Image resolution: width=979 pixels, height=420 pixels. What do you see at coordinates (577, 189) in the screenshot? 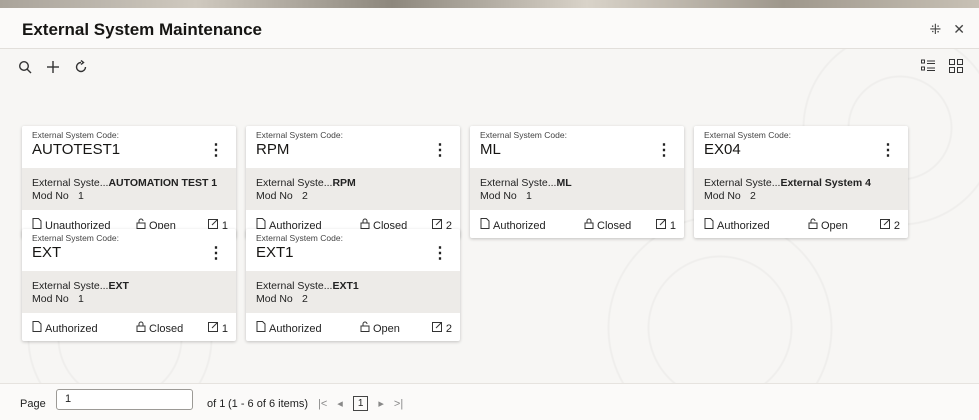
I see `card-details: External Syste...ML Mod No 1` at bounding box center [577, 189].